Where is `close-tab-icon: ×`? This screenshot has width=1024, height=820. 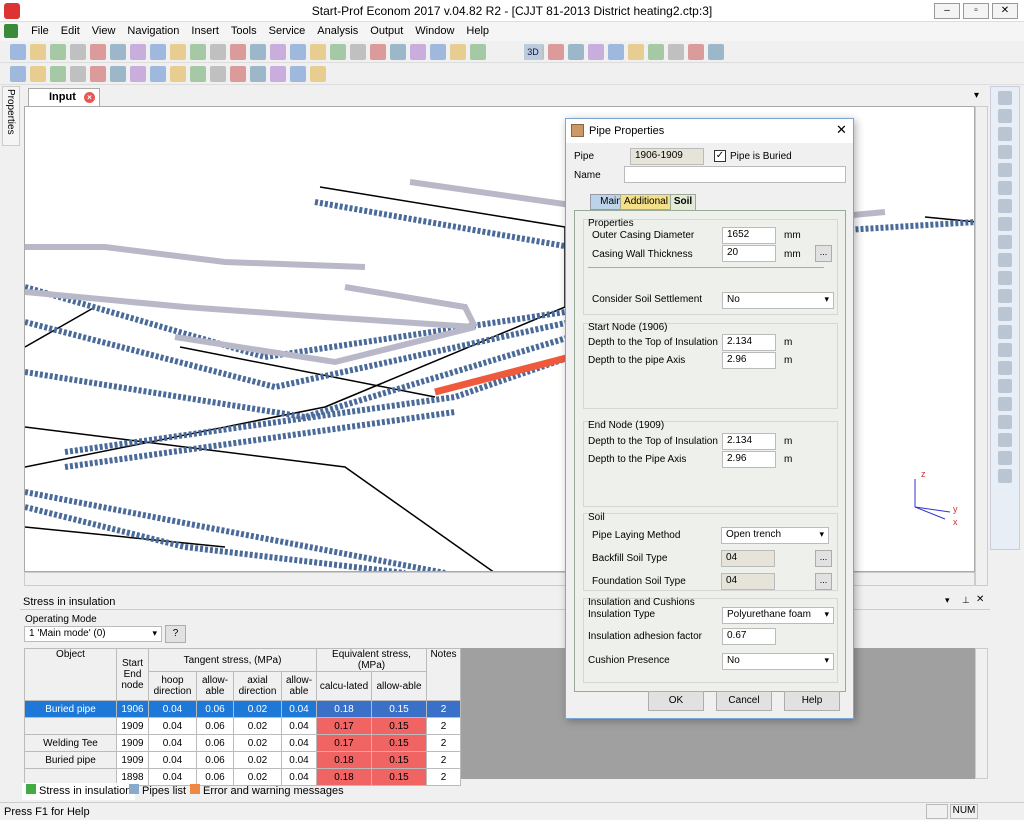 close-tab-icon: × is located at coordinates (89, 97).